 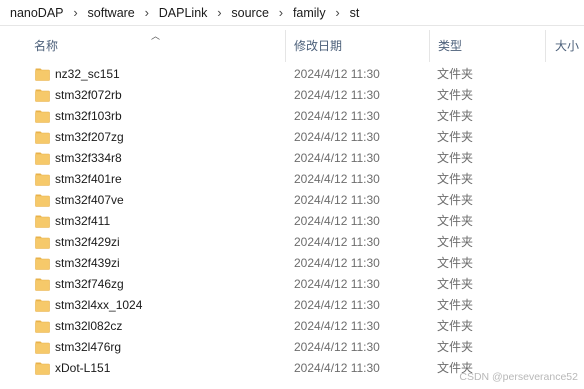 What do you see at coordinates (292, 137) in the screenshot?
I see `file-row: stm32f207zg 2024/4/12 11:30 文件夹` at bounding box center [292, 137].